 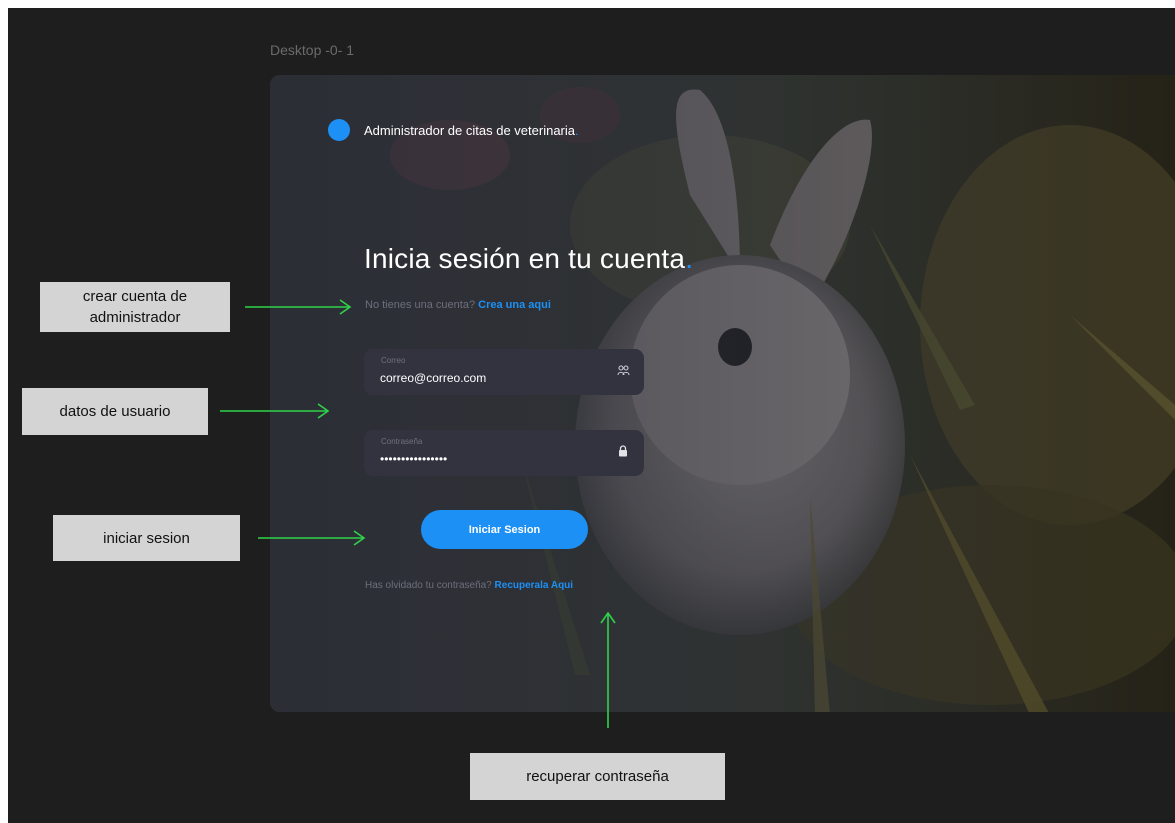 What do you see at coordinates (608, 669) in the screenshot?
I see `arrow-recover-password` at bounding box center [608, 669].